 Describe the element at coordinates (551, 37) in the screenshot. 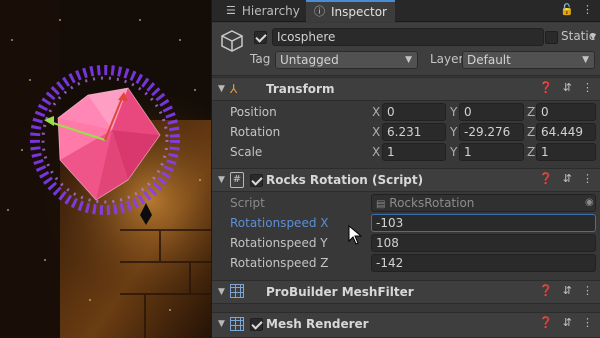

I see `static-checkbox` at that location.